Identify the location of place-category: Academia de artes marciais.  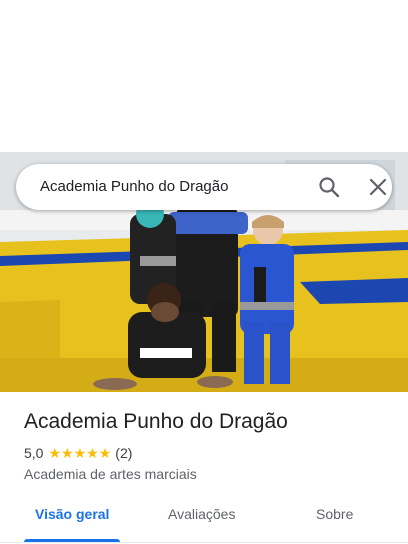
(110, 474).